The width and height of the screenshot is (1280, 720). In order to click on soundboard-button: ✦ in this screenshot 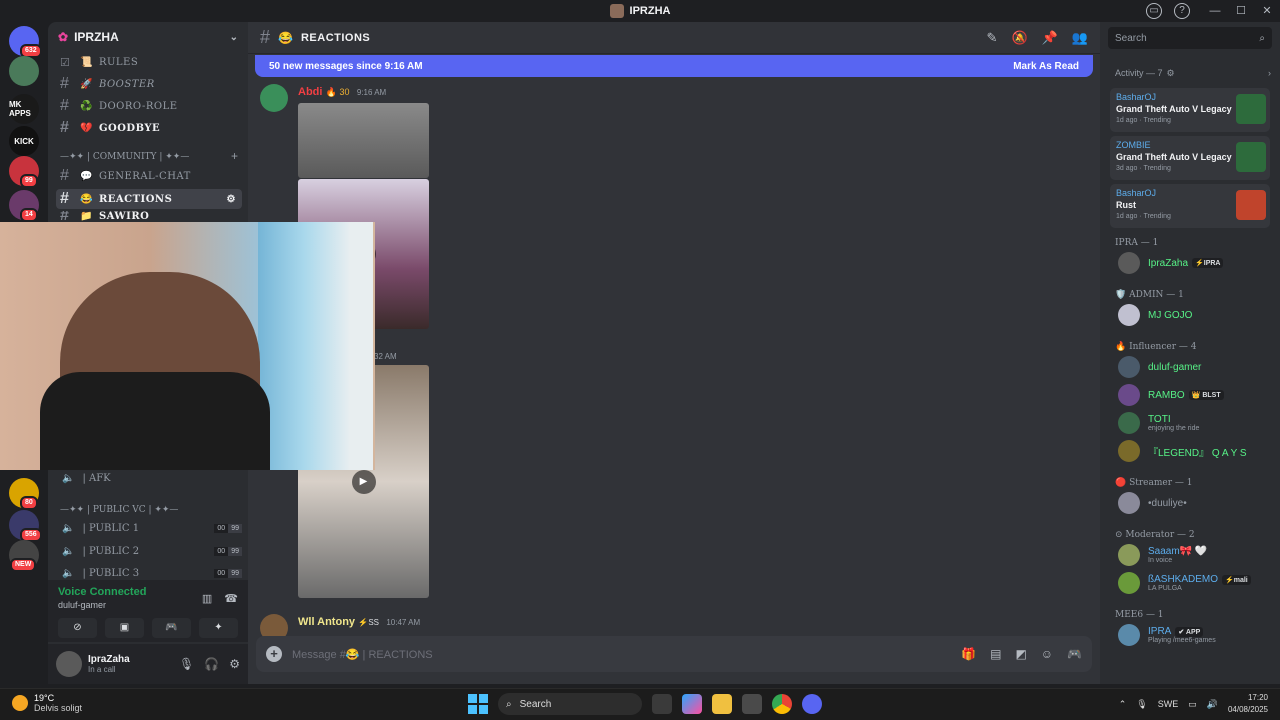, I will do `click(218, 628)`.